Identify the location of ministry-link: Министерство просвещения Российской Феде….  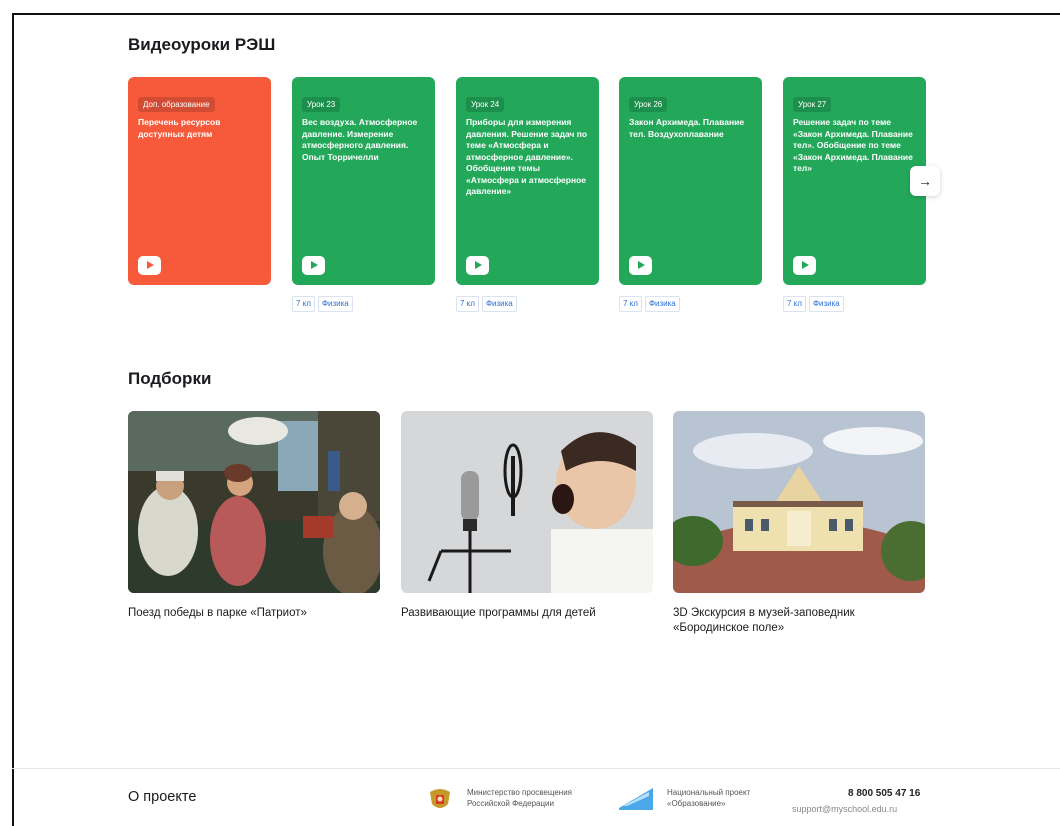
(537, 798).